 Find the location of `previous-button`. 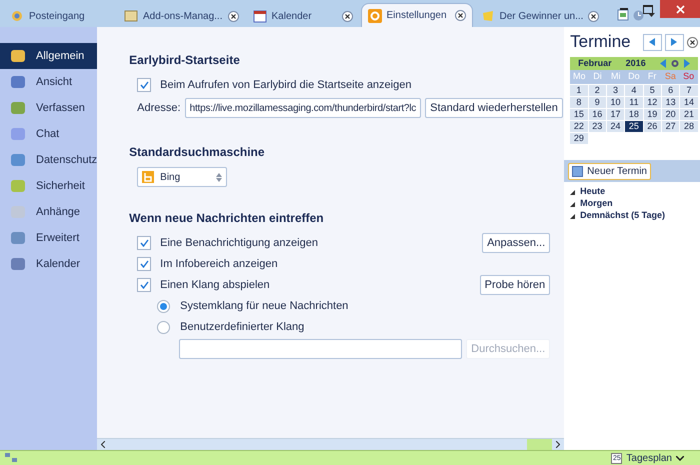

previous-button is located at coordinates (652, 42).